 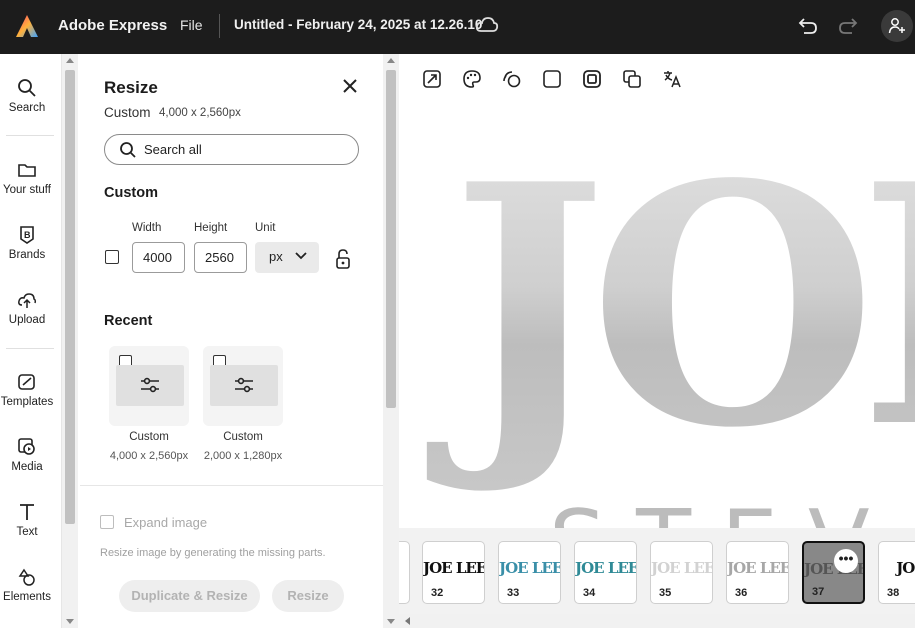 I want to click on expand-image-label: Expand image, so click(x=166, y=522).